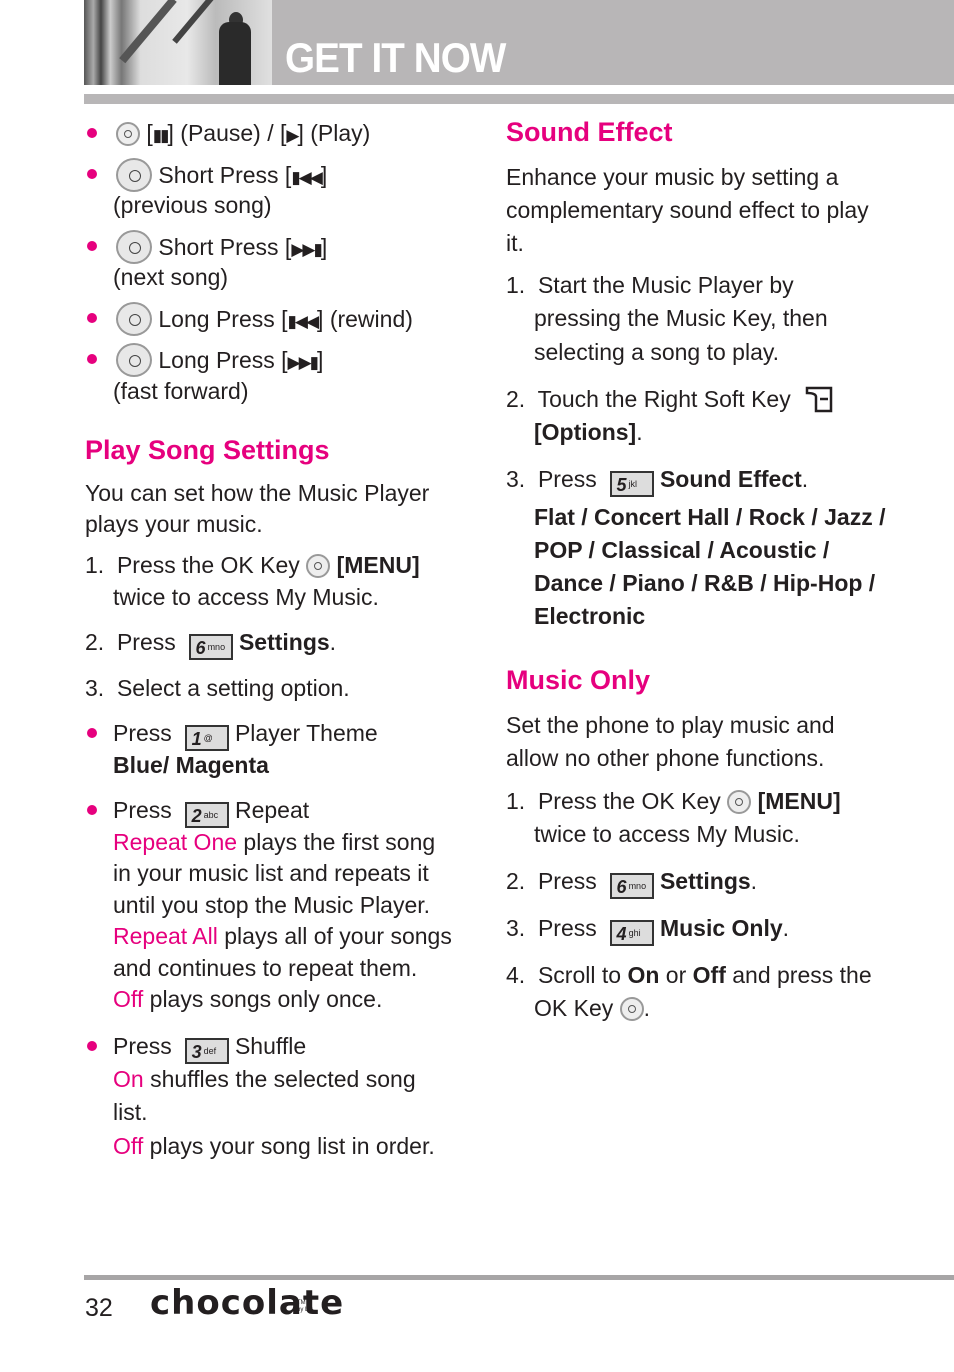 The height and width of the screenshot is (1372, 954). What do you see at coordinates (670, 399) in the screenshot?
I see `step-2: 2. Touch the Right Soft Key` at bounding box center [670, 399].